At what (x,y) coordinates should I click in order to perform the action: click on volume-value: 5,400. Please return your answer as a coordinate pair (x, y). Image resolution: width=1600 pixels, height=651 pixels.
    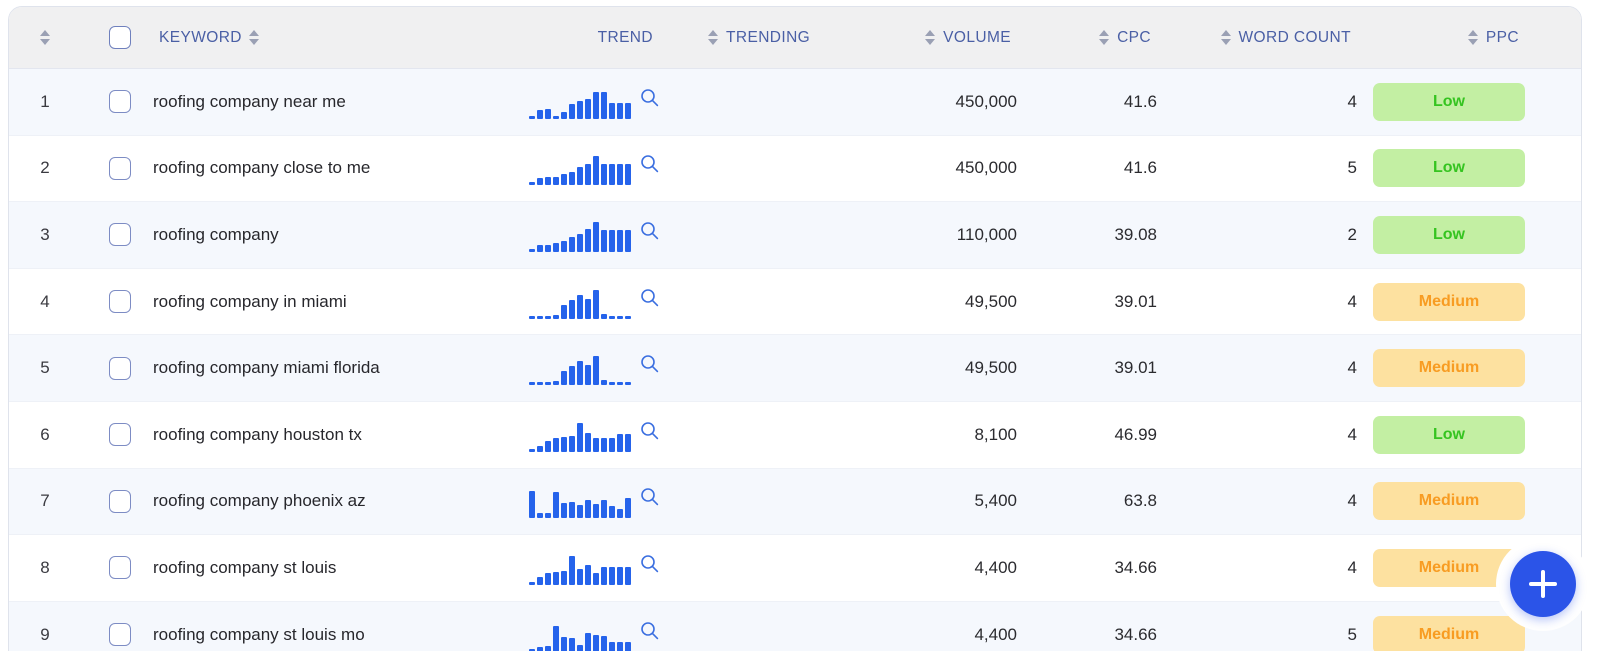
    Looking at the image, I should click on (995, 501).